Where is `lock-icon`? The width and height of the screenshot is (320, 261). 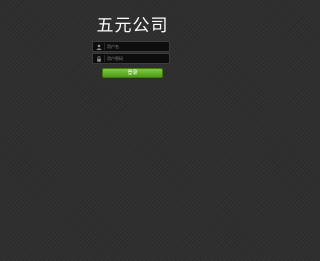
lock-icon is located at coordinates (98, 58).